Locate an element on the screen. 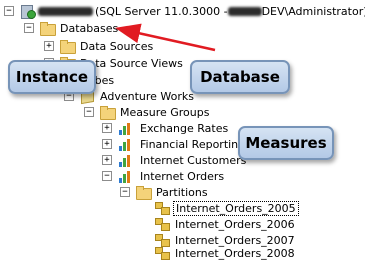 This screenshot has width=365, height=260. exchange-rates-label: Exchange Rates is located at coordinates (184, 128).